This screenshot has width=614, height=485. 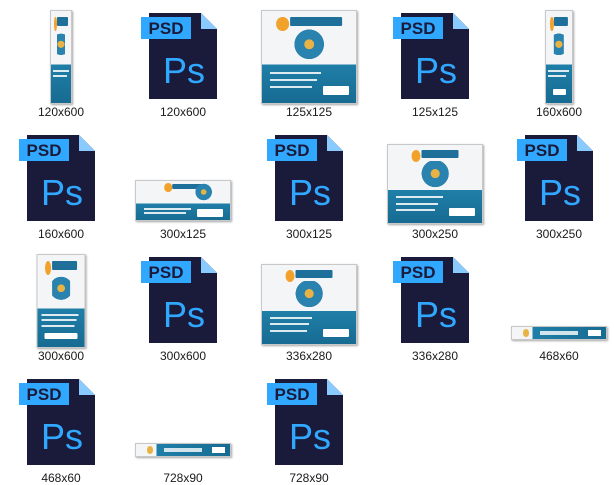 I want to click on file-item-120x600-image: 120x600, so click(x=61, y=59).